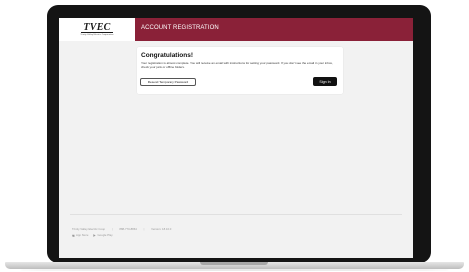 The image size is (469, 272). What do you see at coordinates (167, 55) in the screenshot?
I see `card-heading: Congratulations!` at bounding box center [167, 55].